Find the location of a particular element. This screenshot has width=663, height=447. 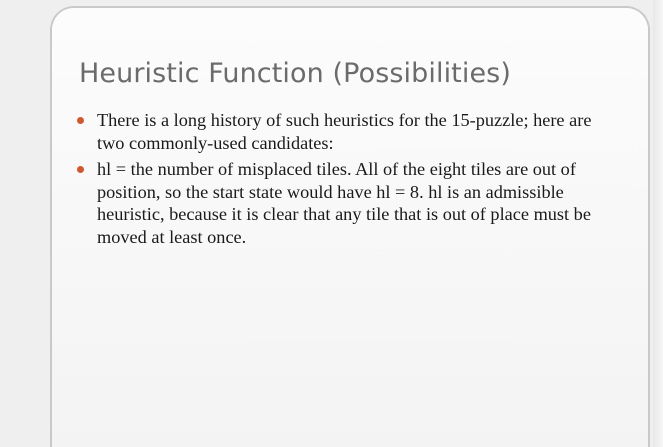

window-edge is located at coordinates (658, 223).